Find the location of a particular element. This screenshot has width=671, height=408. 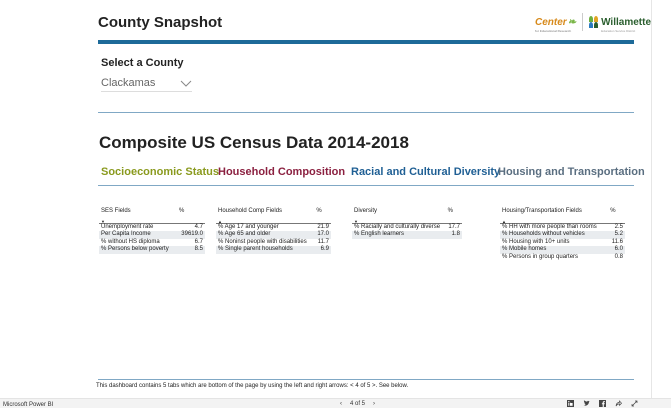

willamette-logo-subtitle: Education Service District is located at coordinates (618, 30).